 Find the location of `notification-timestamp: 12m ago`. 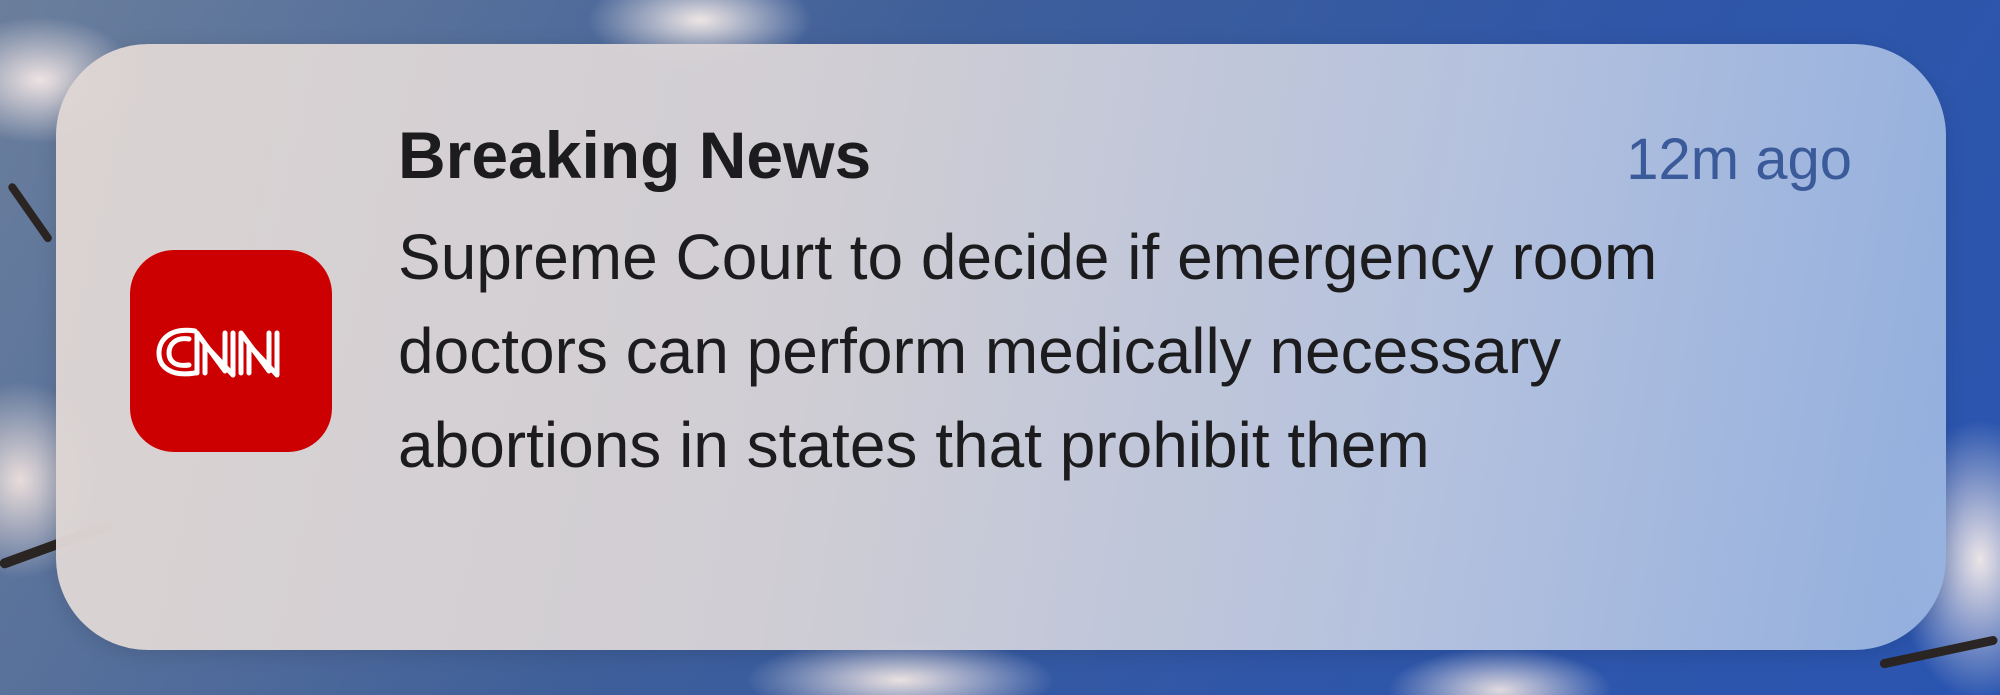

notification-timestamp: 12m ago is located at coordinates (1739, 159).